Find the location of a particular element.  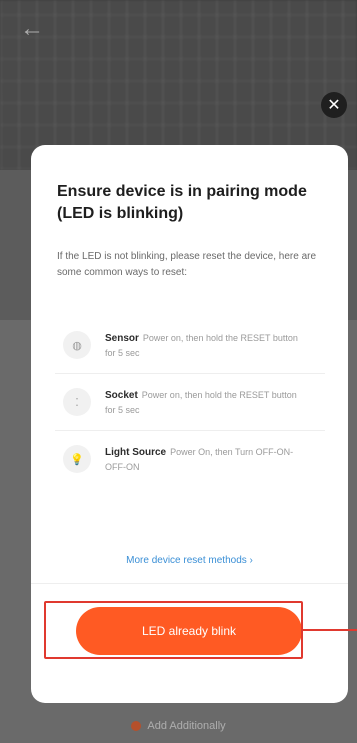

arrow-left-icon: ← is located at coordinates (32, 29).